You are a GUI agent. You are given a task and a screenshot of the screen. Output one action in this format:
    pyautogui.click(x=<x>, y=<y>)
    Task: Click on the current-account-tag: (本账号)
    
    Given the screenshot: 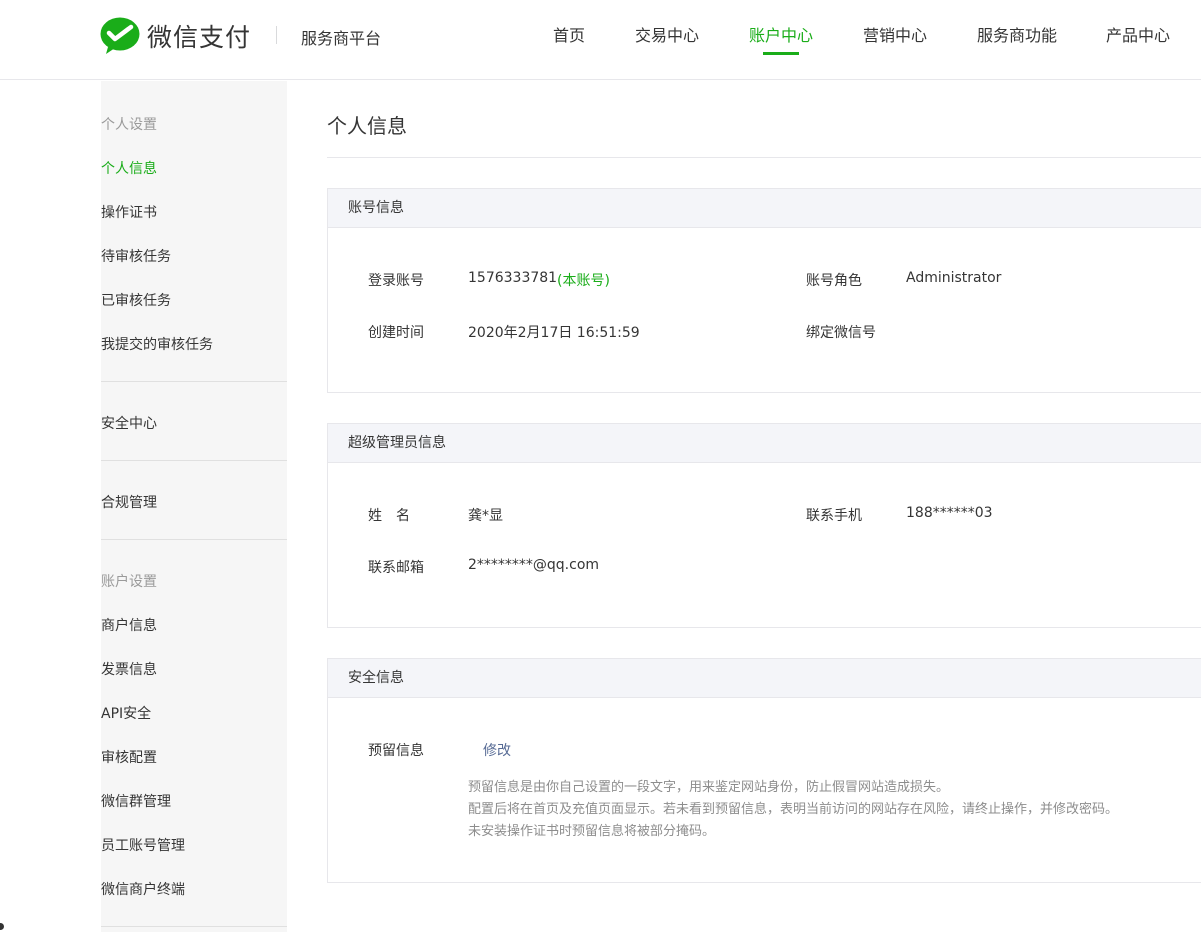 What is the action you would take?
    pyautogui.click(x=583, y=281)
    